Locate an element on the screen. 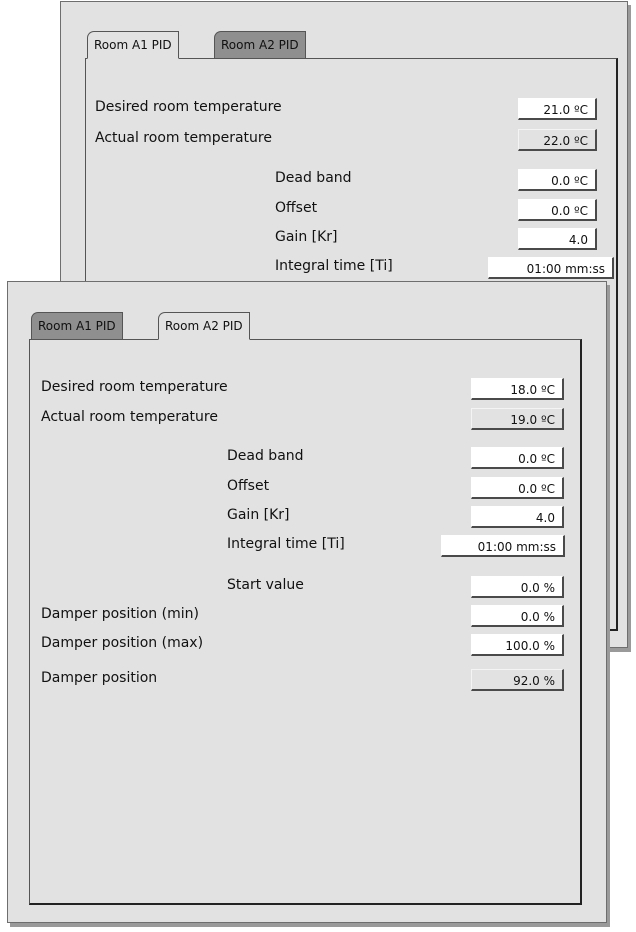 The image size is (636, 932). damper-position-min-label: Damper position (min) is located at coordinates (120, 614).